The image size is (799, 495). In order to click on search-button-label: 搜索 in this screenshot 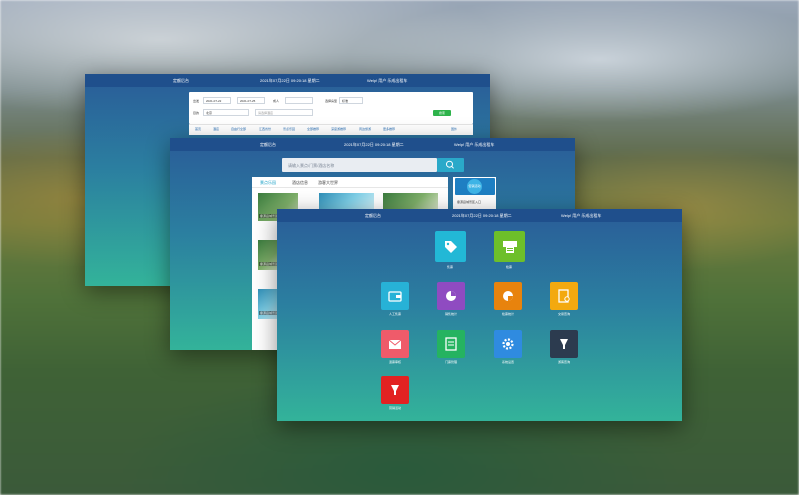, I will do `click(442, 113)`.